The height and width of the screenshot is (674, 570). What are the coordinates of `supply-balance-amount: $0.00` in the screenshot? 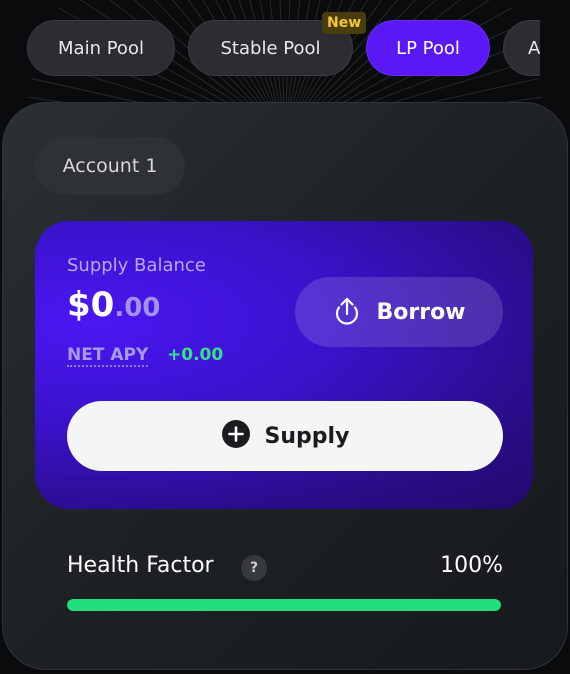 It's located at (113, 305).